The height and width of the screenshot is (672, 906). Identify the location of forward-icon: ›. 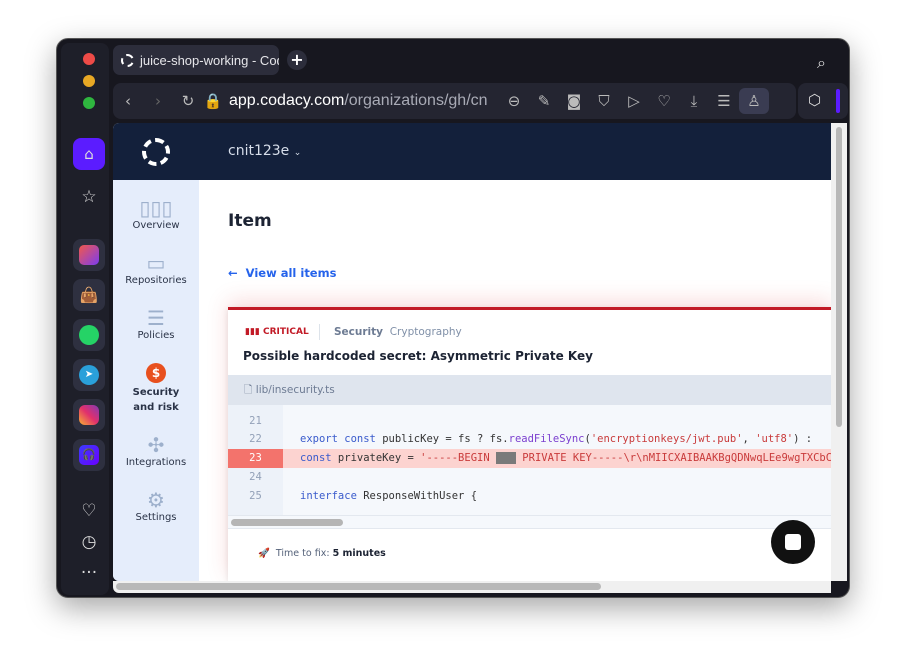
(158, 101).